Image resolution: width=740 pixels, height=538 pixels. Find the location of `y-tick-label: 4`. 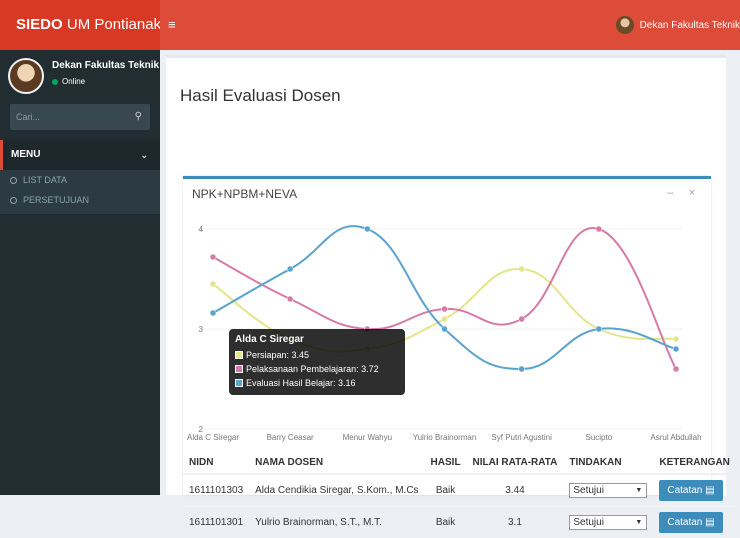

y-tick-label: 4 is located at coordinates (201, 229).